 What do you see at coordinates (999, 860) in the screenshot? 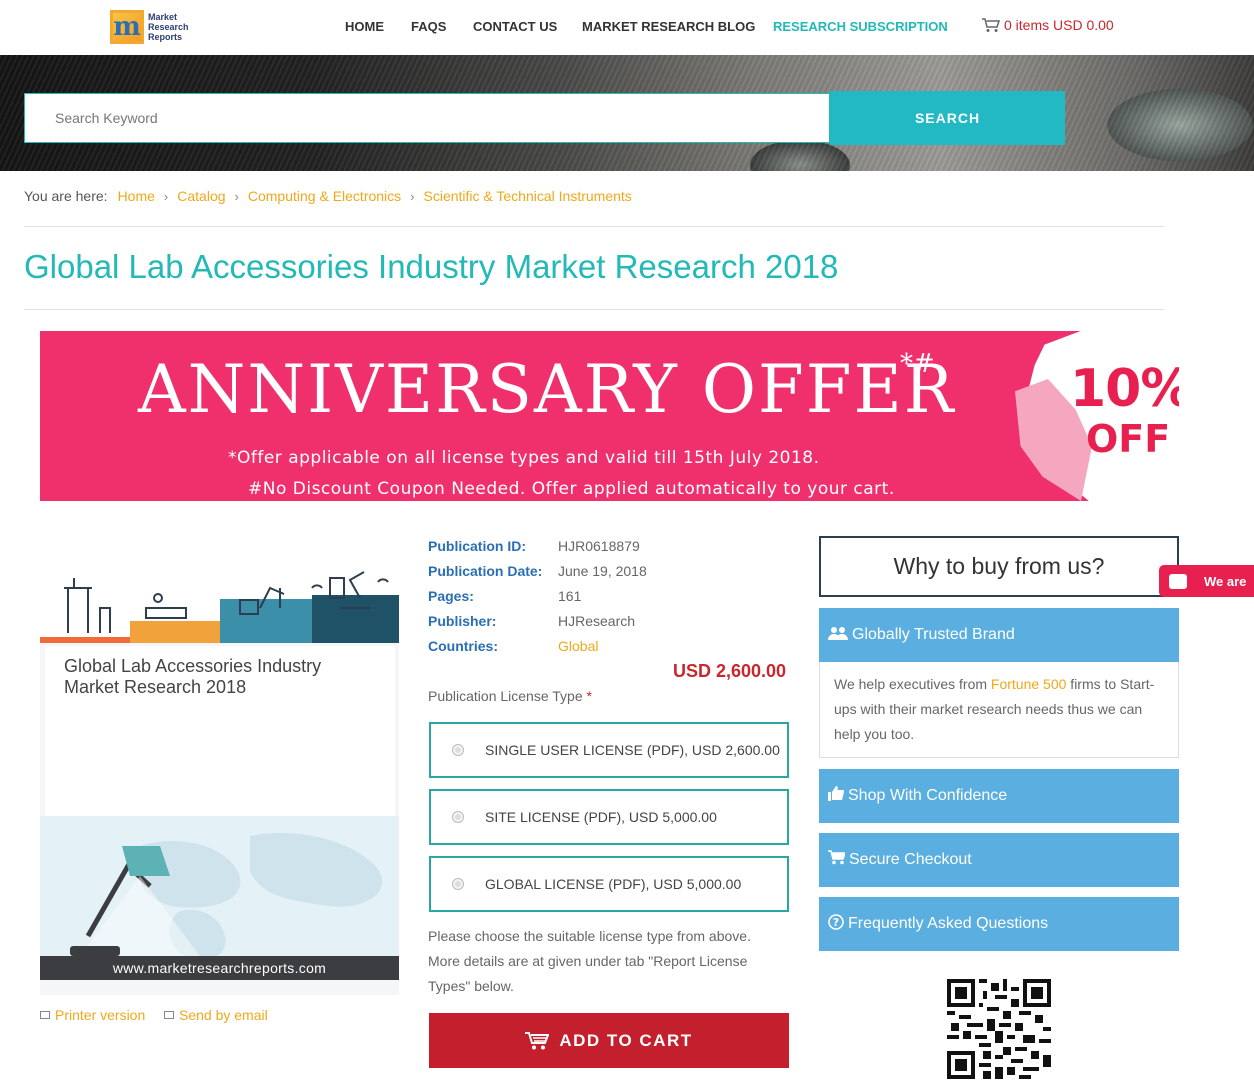
I see `secure-checkout-button: Secure Checkout` at bounding box center [999, 860].